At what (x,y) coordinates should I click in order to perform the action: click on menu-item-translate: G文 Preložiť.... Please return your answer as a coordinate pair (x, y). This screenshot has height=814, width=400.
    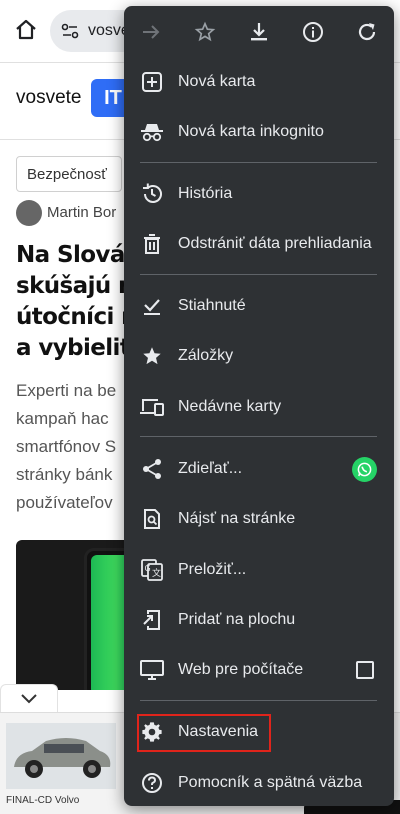
    Looking at the image, I should click on (259, 570).